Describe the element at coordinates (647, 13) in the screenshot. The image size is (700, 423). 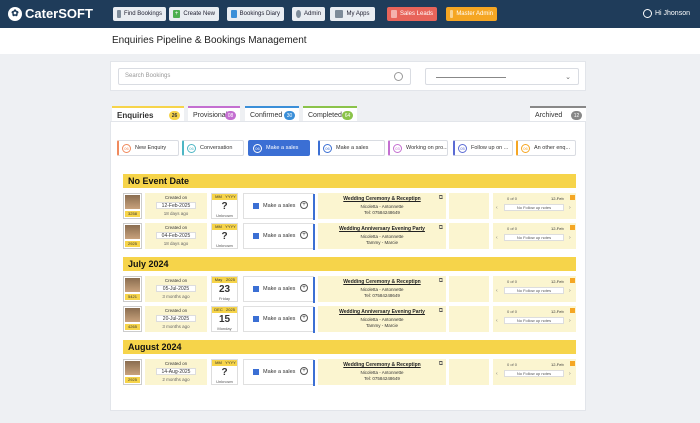
I see `user-avatar-icon` at that location.